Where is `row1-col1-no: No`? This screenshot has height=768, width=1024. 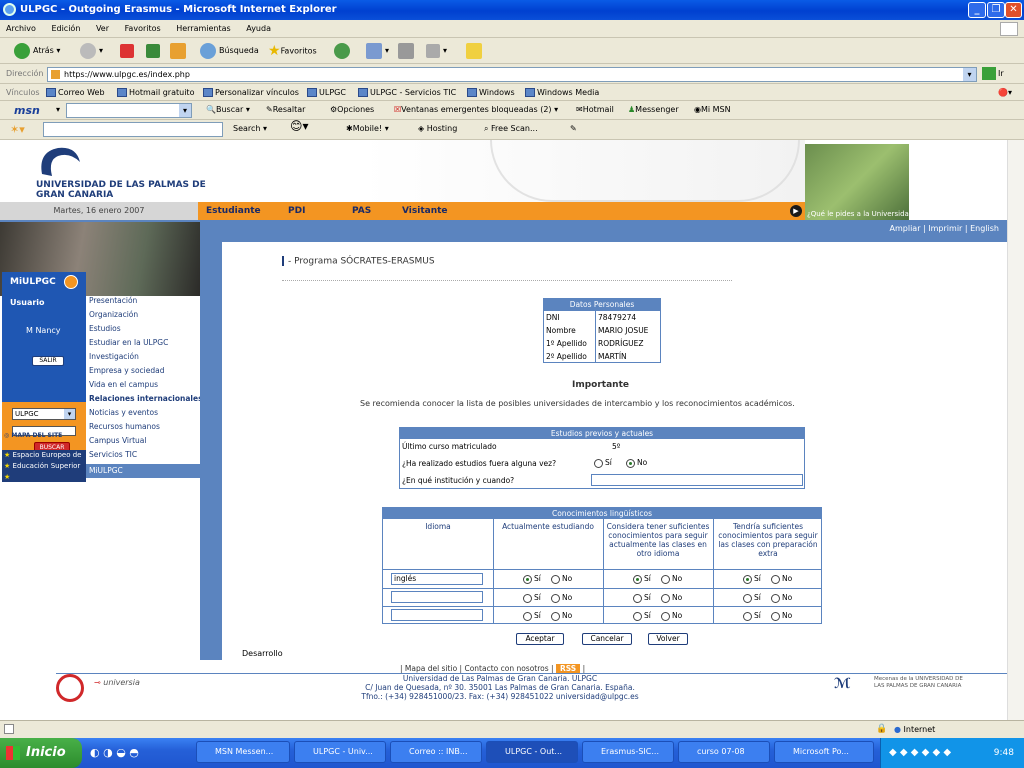
row1-col1-no: No is located at coordinates (561, 579).